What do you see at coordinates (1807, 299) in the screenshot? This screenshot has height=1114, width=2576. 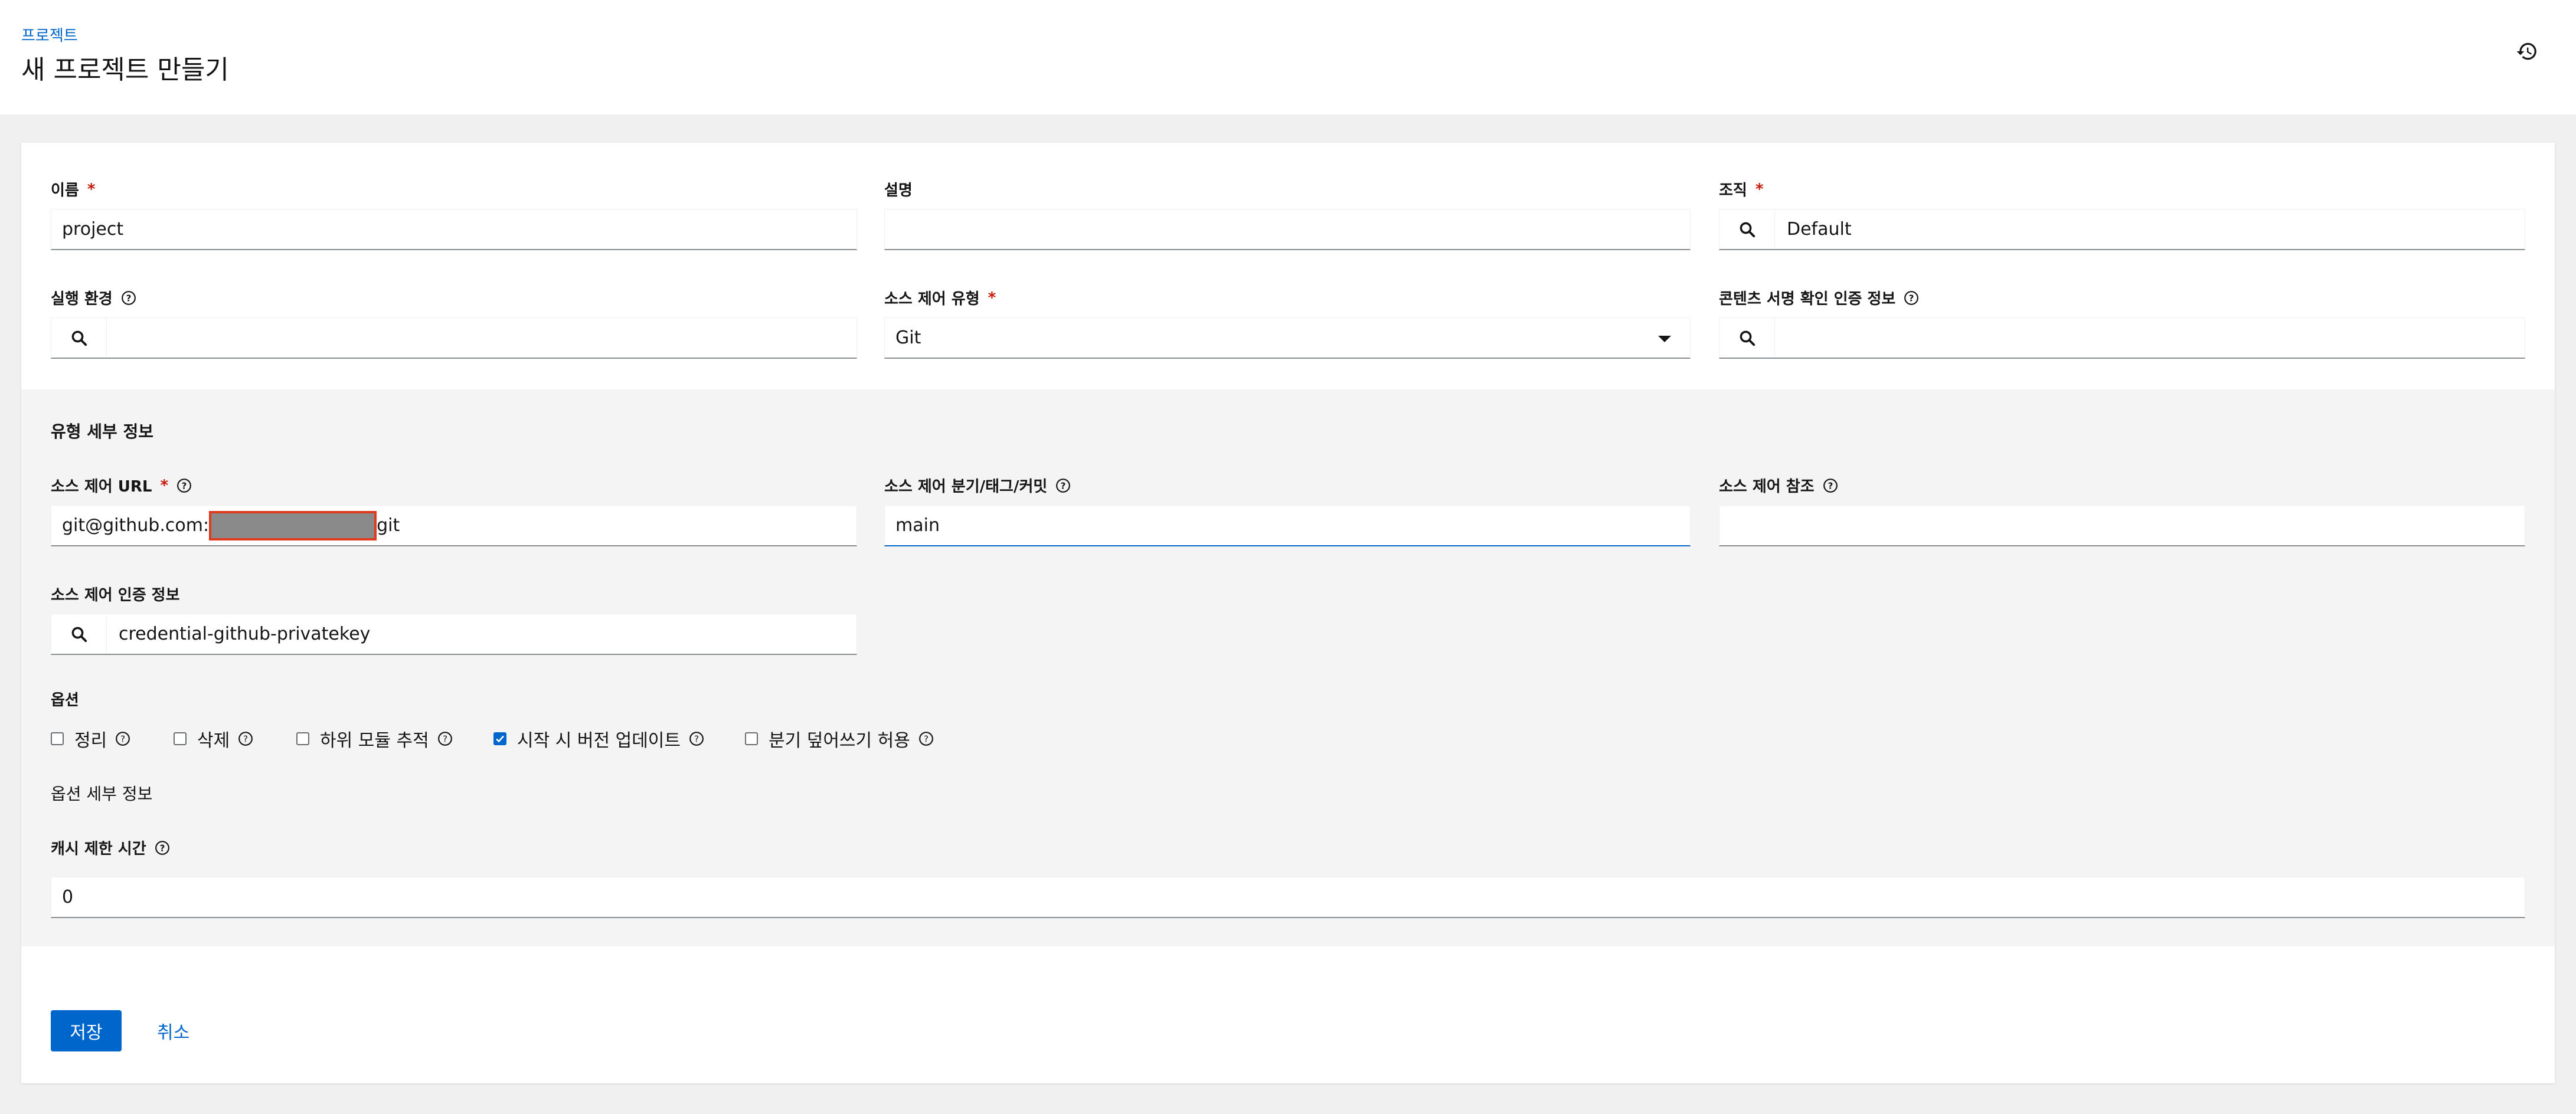 I see `signature-cred-label-text: 콘텐츠 서명 확인 인증 정보` at bounding box center [1807, 299].